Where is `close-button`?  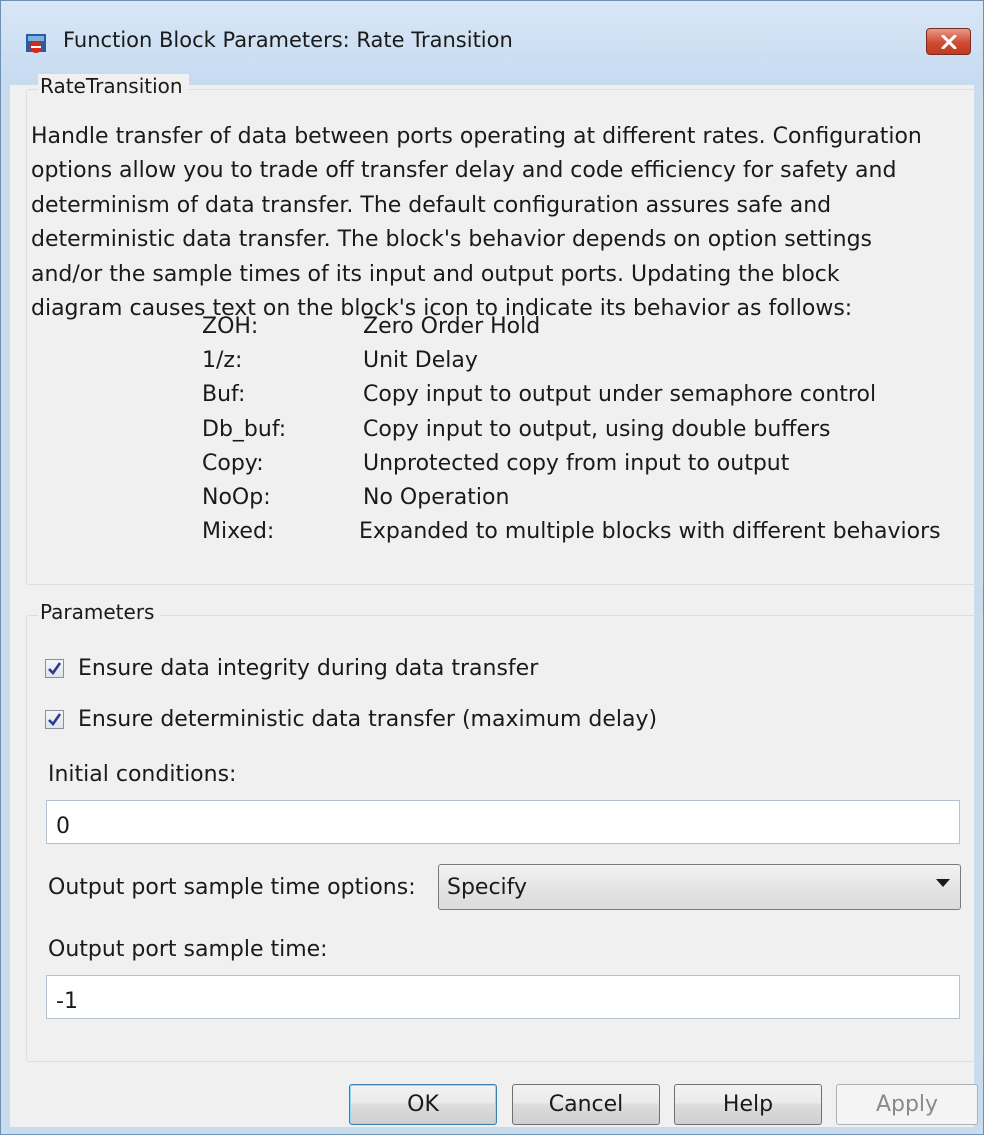 close-button is located at coordinates (948, 41).